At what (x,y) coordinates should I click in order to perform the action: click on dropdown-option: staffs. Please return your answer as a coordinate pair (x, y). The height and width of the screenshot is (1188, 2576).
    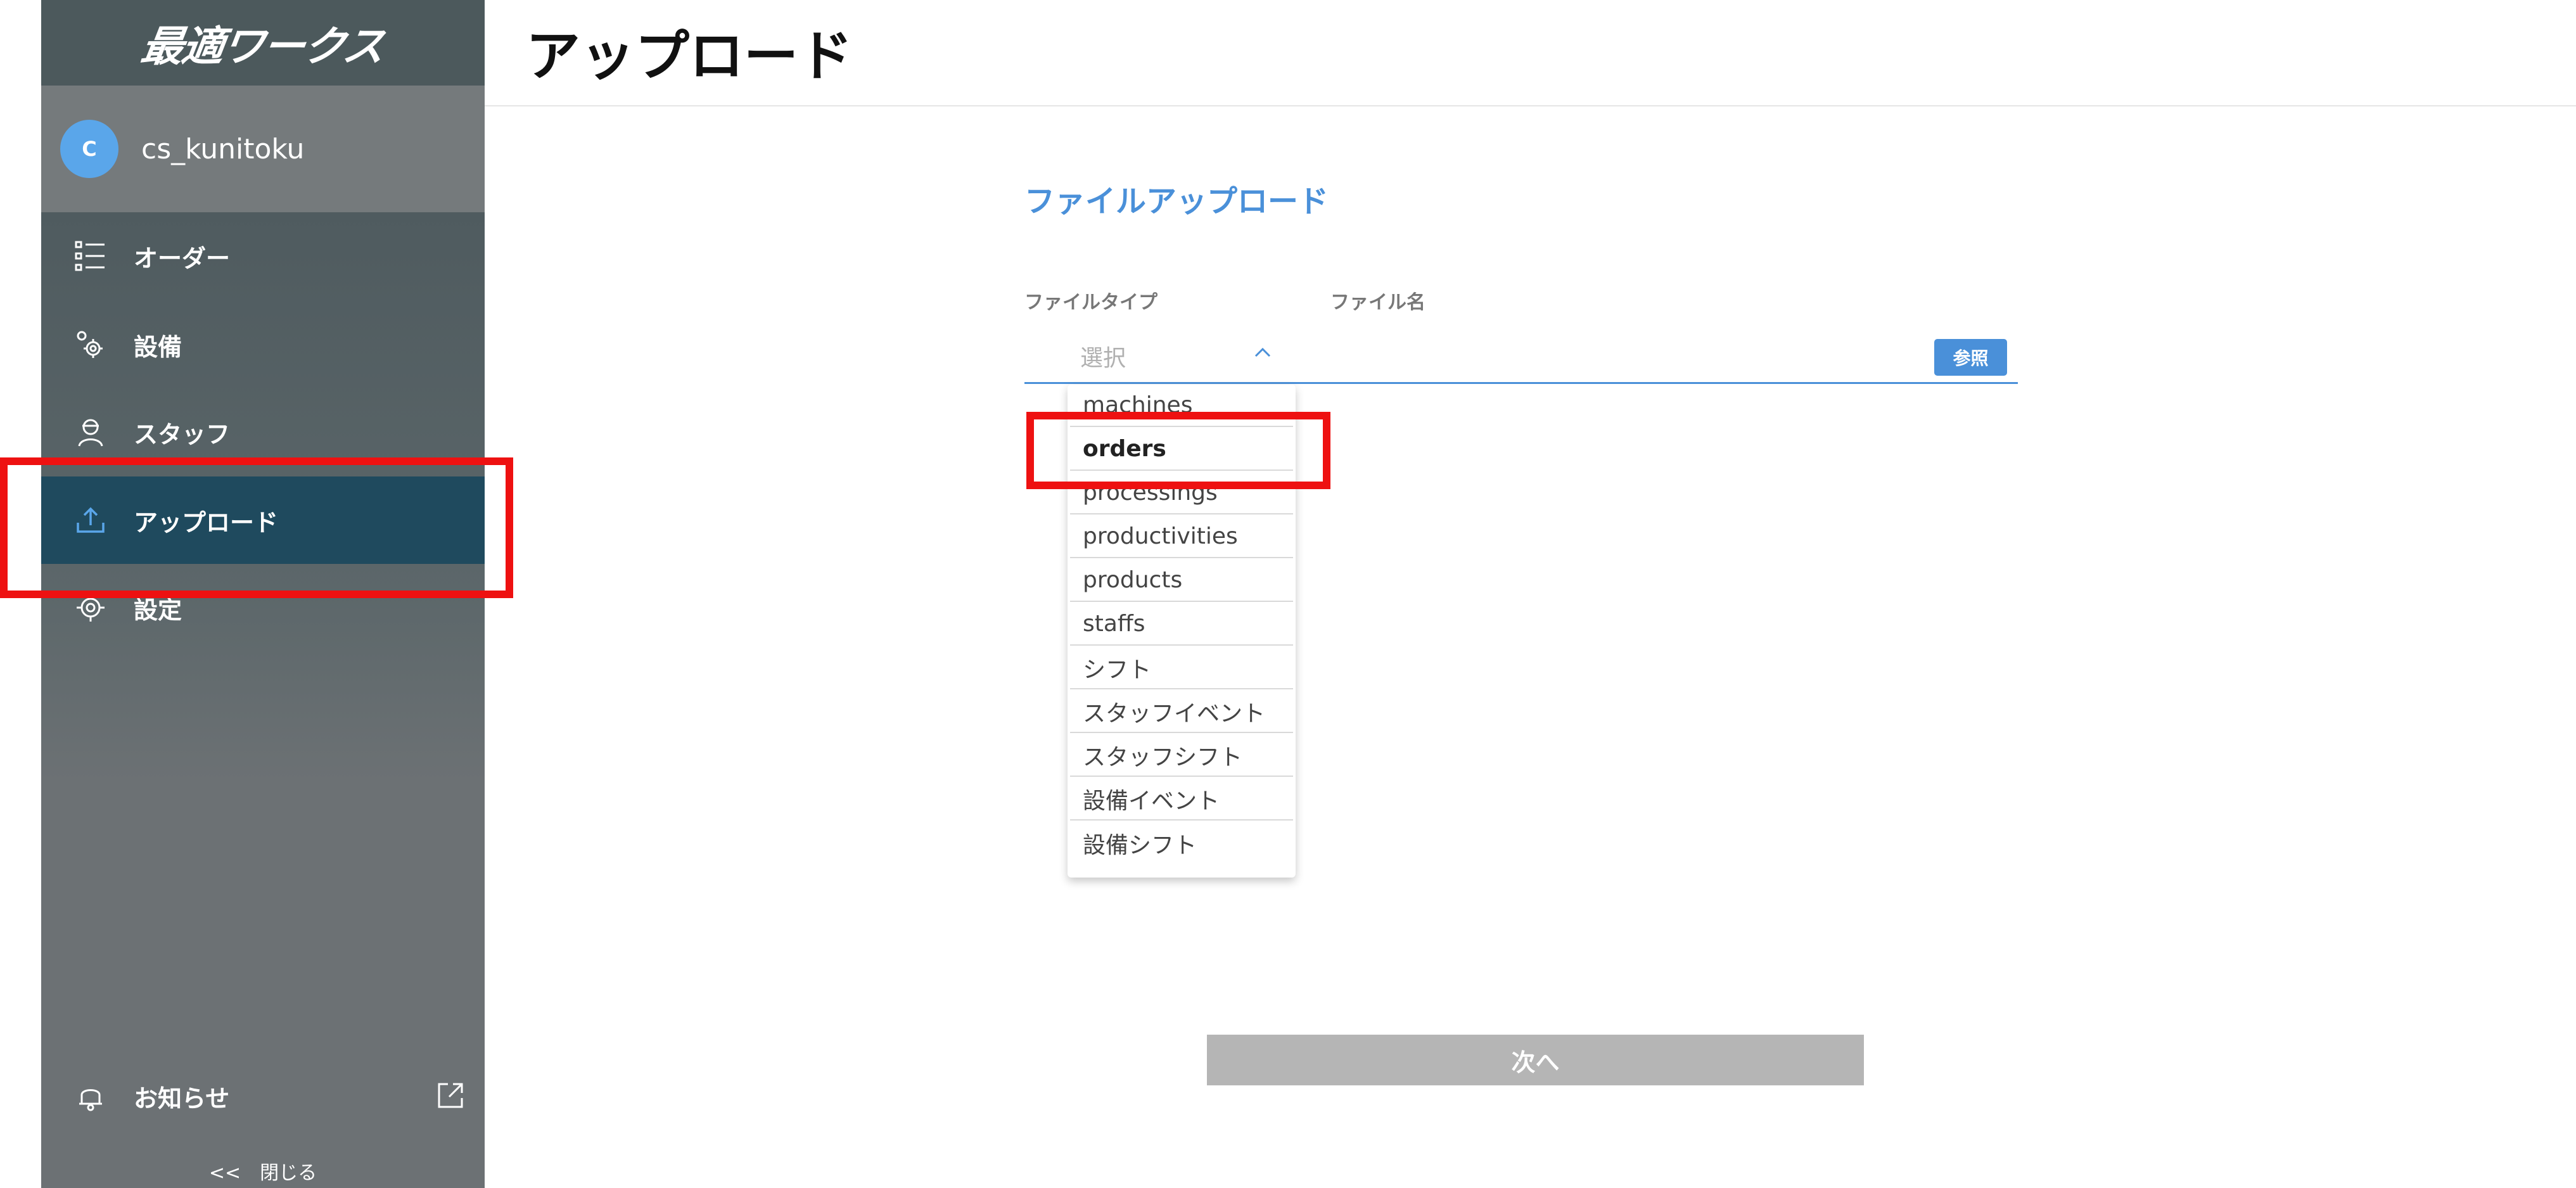
    Looking at the image, I should click on (1182, 624).